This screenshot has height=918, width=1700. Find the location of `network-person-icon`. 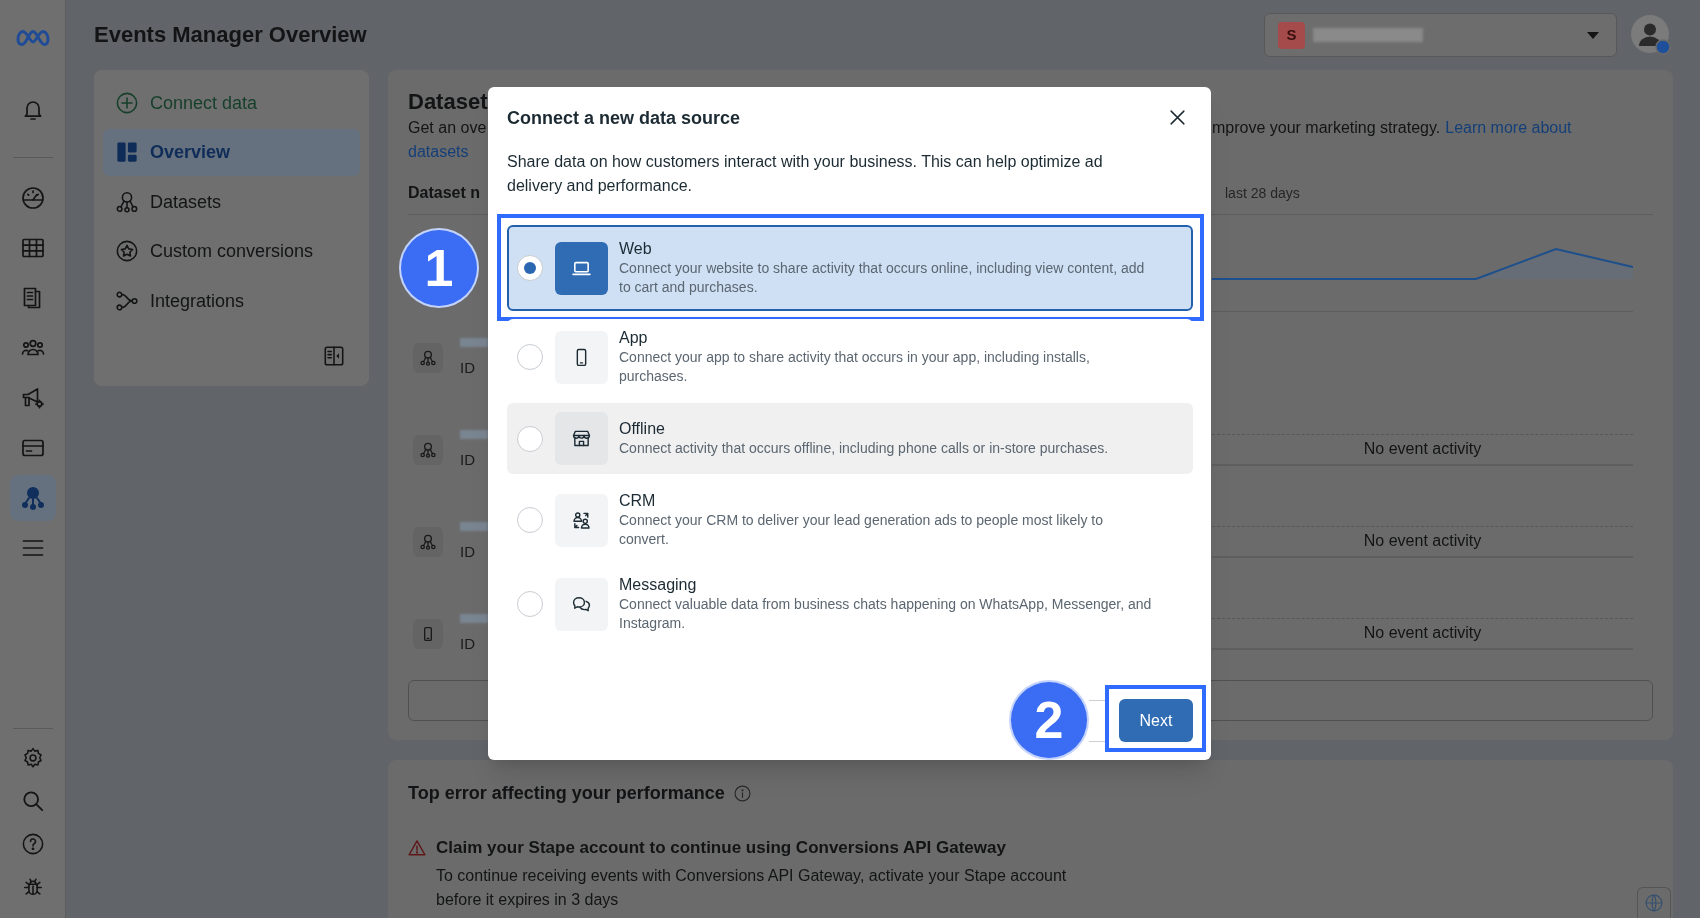

network-person-icon is located at coordinates (32, 498).